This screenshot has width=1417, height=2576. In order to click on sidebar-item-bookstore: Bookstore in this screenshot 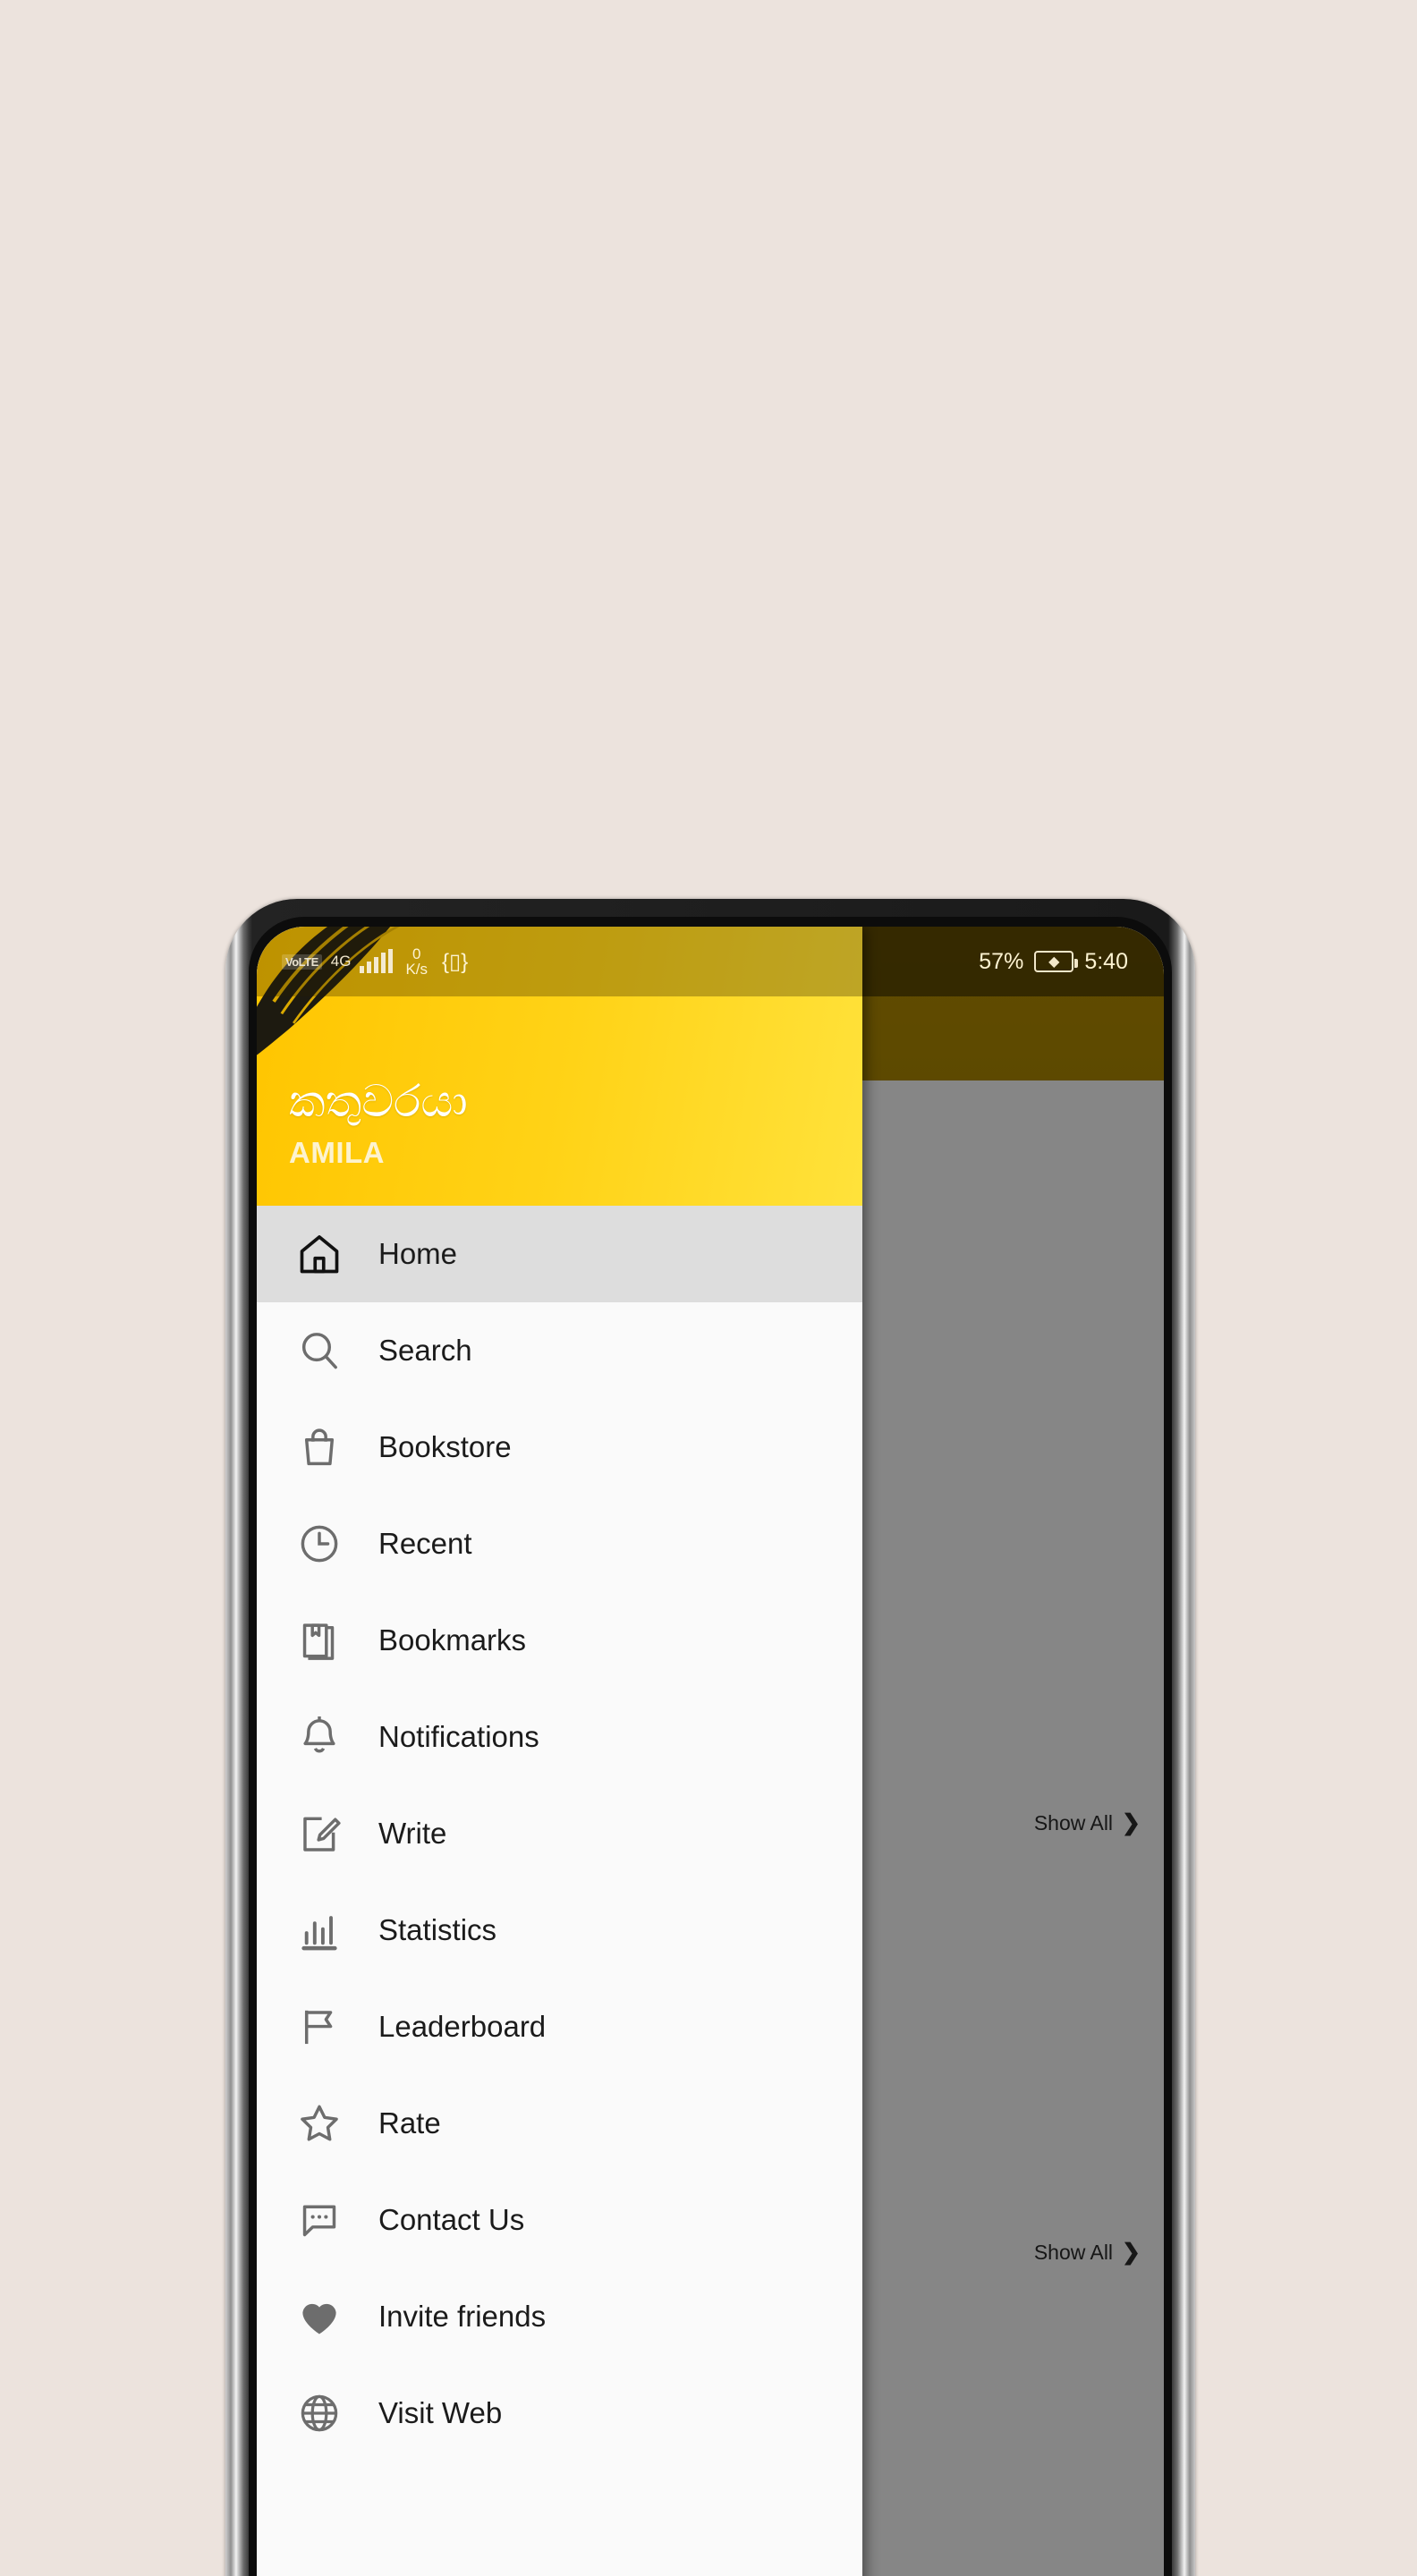, I will do `click(560, 1447)`.